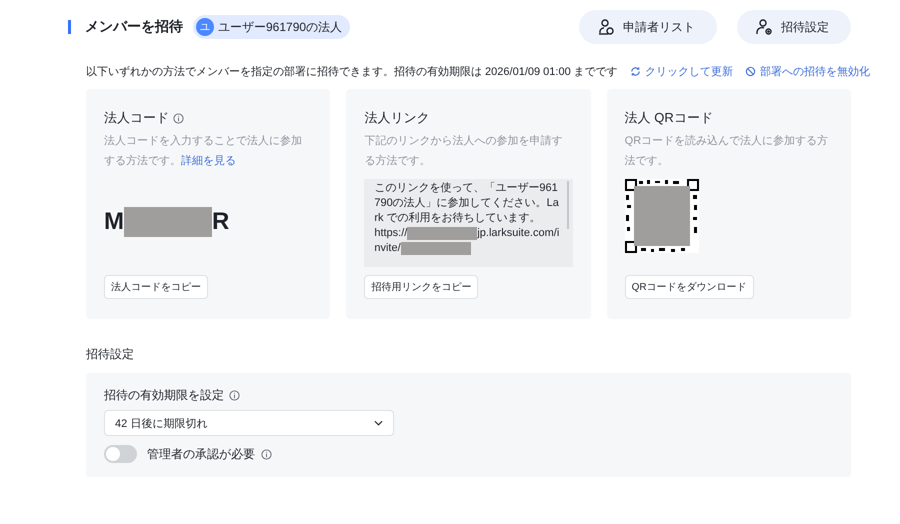  Describe the element at coordinates (134, 27) in the screenshot. I see `page-title: メンバーを招待` at that location.